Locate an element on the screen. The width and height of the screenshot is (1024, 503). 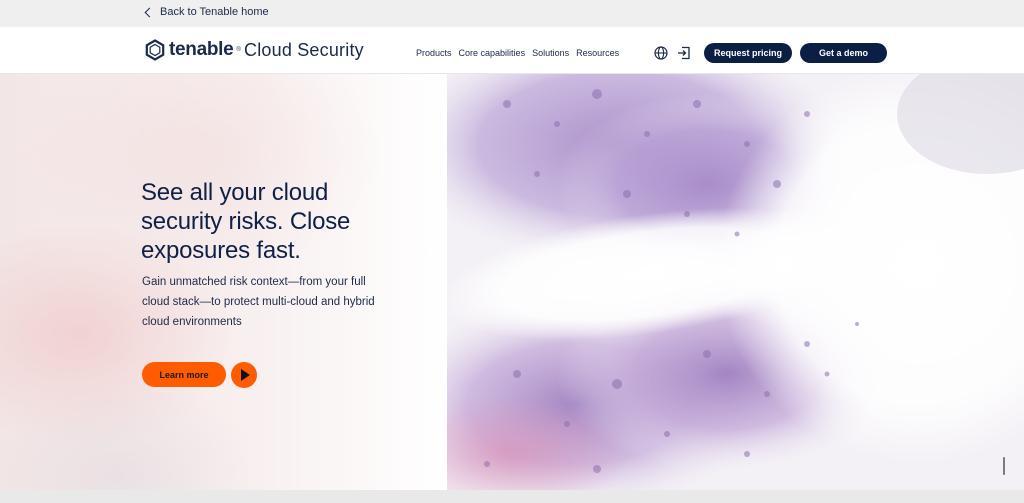
play-video-button is located at coordinates (244, 375).